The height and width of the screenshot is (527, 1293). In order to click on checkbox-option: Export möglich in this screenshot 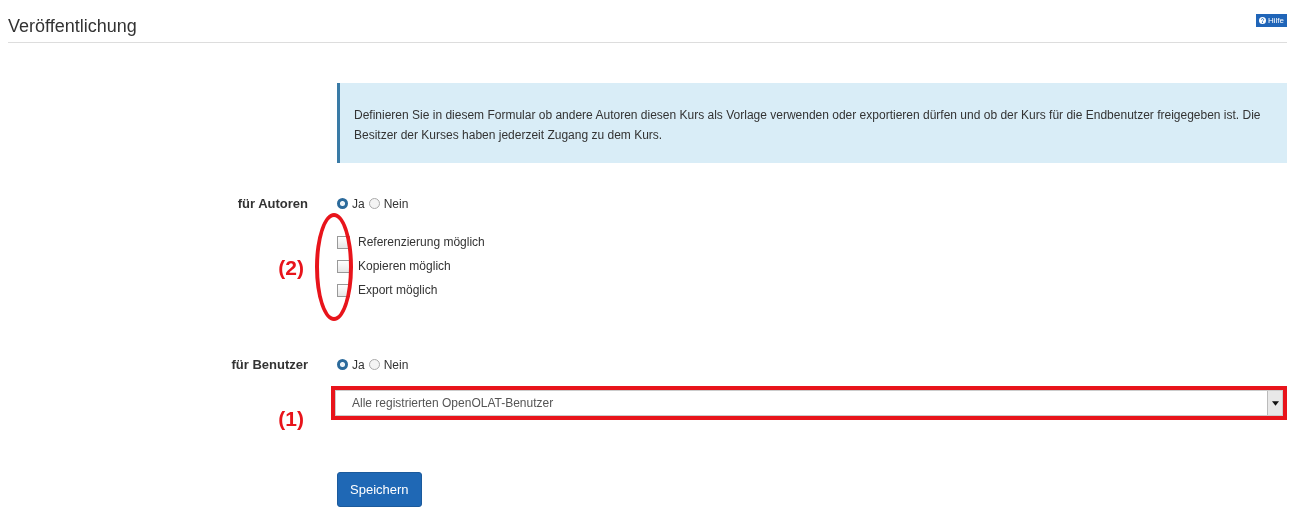, I will do `click(812, 290)`.